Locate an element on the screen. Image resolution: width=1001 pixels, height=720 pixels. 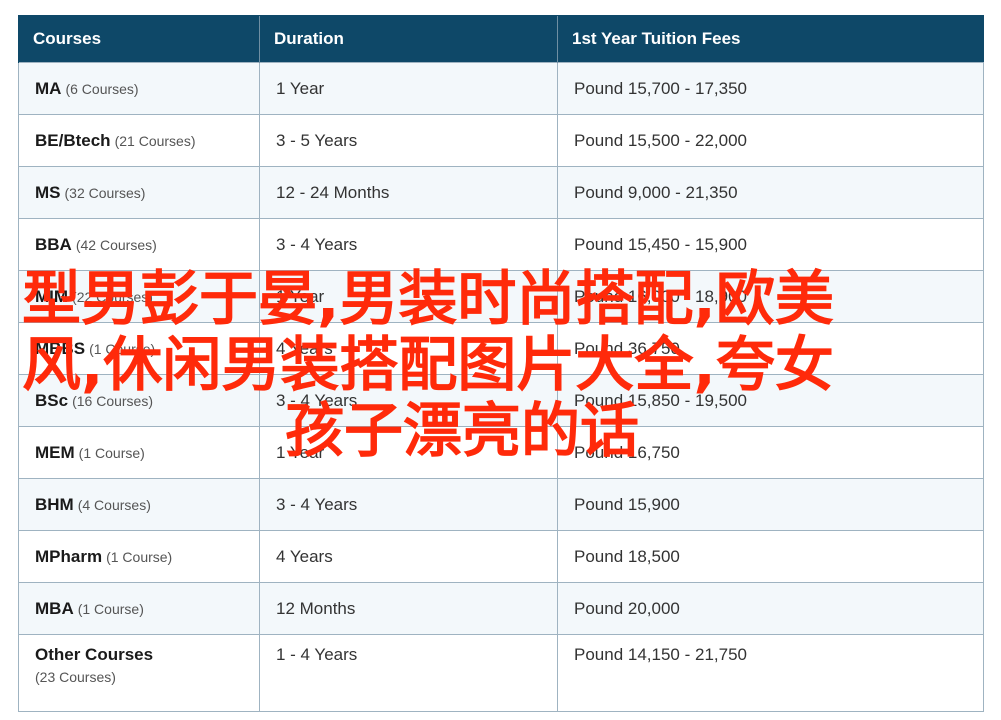
course-name: MPharm is located at coordinates (69, 556).